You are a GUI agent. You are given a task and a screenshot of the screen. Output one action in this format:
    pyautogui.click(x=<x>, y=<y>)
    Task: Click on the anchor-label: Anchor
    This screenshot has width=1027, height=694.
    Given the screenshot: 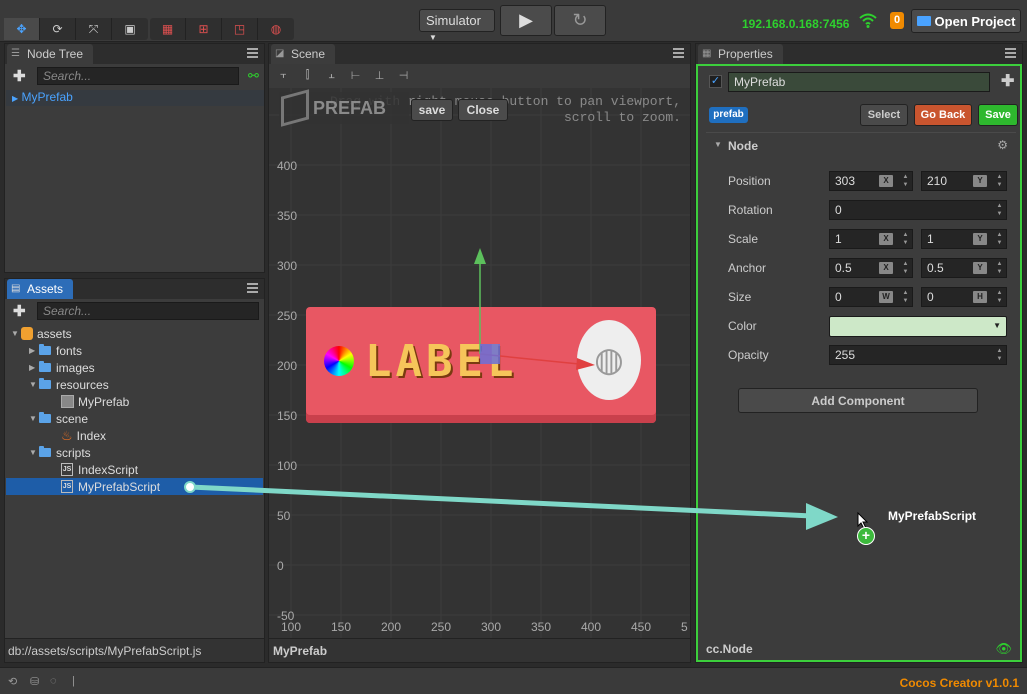 What is the action you would take?
    pyautogui.click(x=747, y=268)
    